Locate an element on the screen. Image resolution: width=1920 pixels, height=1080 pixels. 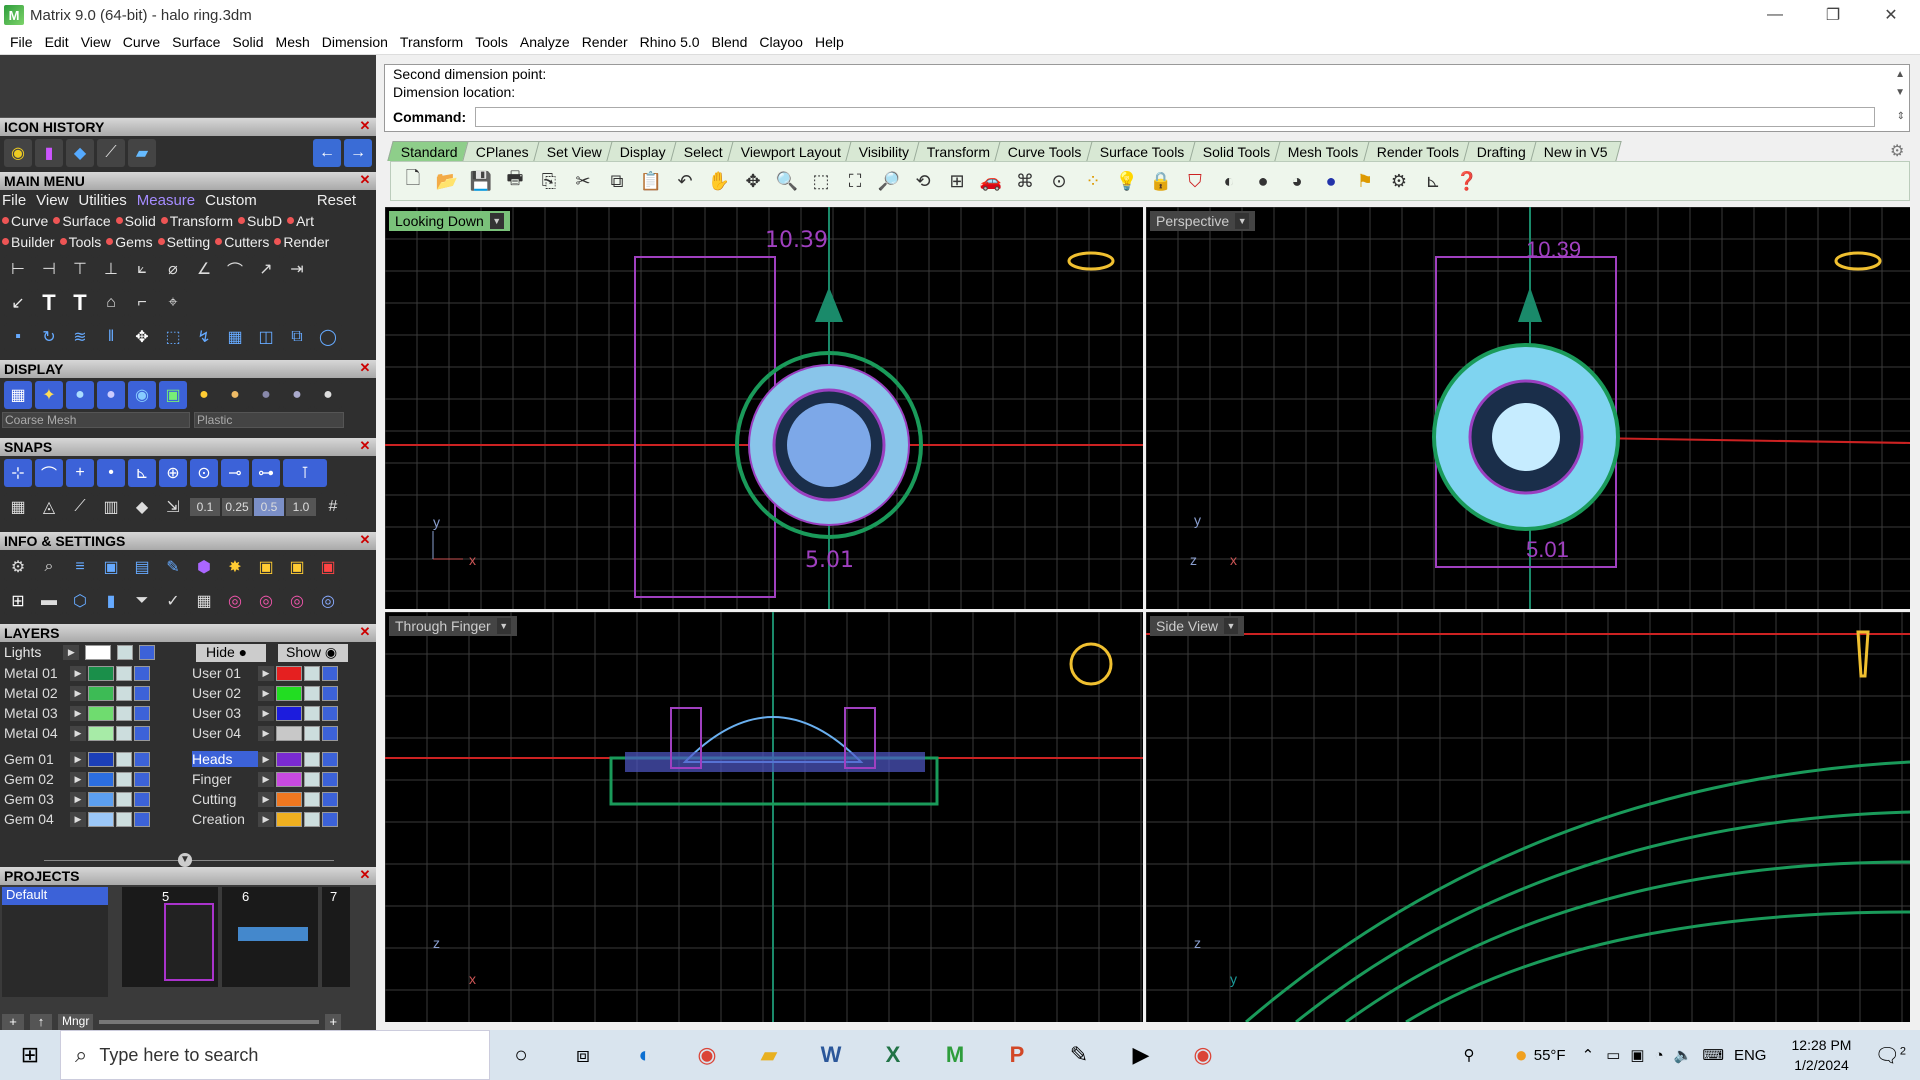
snap-quad-icon: ⊶ is located at coordinates (266, 473).